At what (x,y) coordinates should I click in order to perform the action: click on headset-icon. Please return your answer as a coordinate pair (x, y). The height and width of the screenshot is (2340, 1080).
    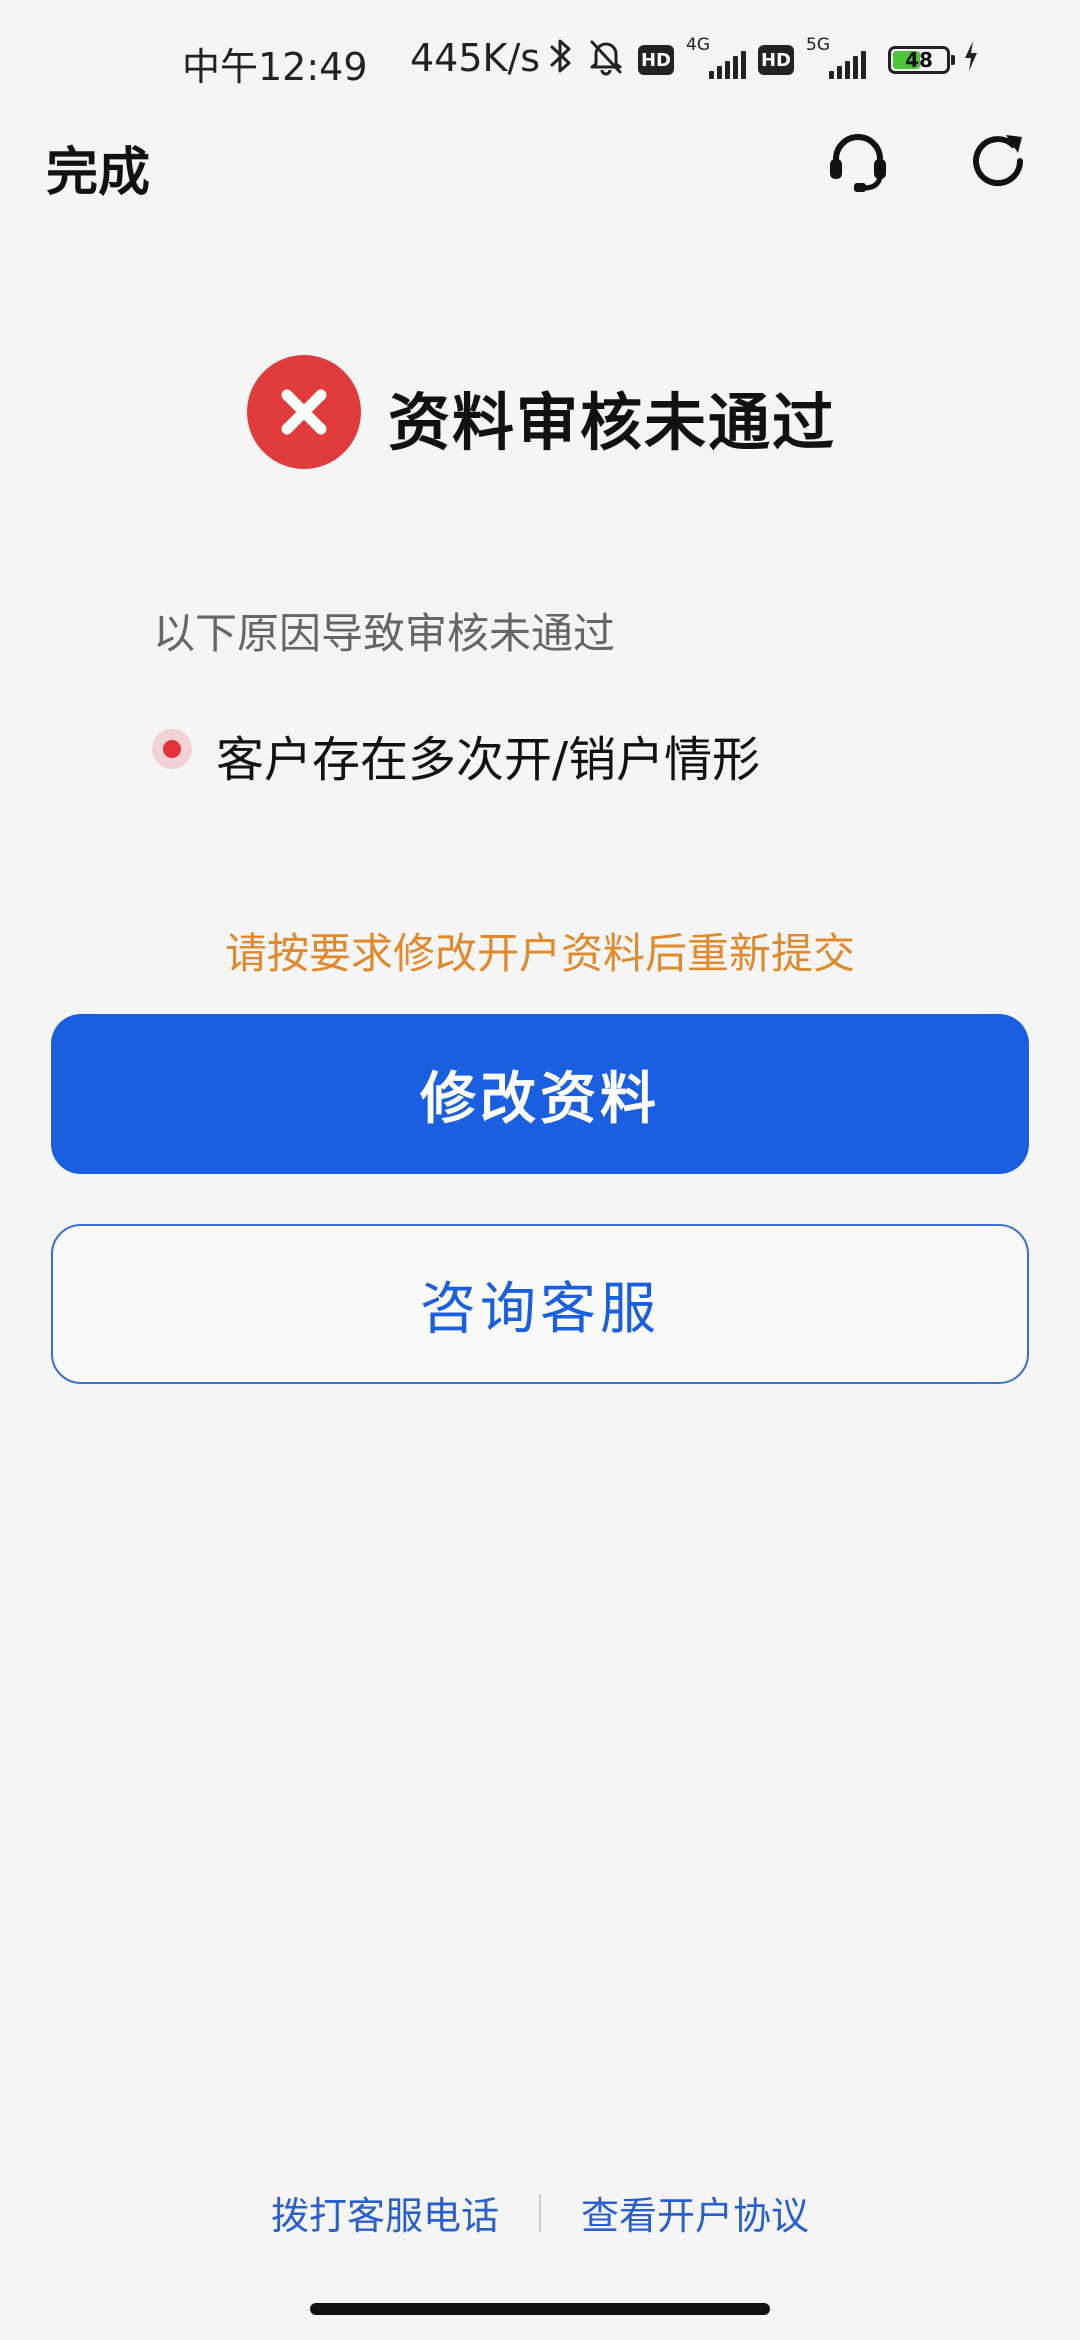
    Looking at the image, I should click on (858, 161).